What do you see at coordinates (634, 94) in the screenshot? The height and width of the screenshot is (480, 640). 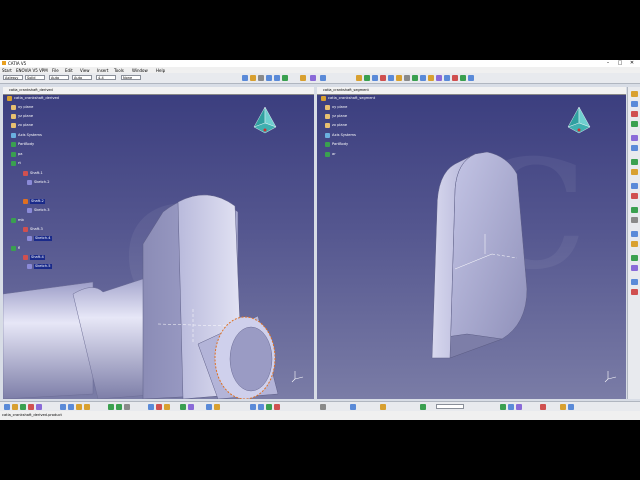 I see `sketch-tool-icon` at bounding box center [634, 94].